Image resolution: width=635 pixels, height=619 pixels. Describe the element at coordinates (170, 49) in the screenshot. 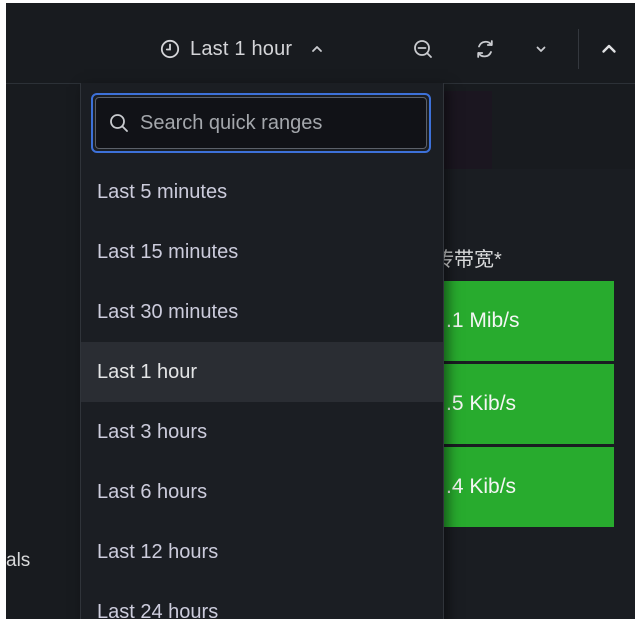

I see `clock-icon` at that location.